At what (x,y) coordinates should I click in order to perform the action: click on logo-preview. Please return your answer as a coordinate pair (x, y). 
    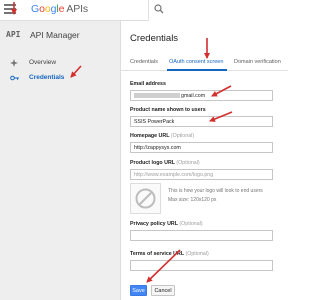
    Looking at the image, I should click on (145, 198).